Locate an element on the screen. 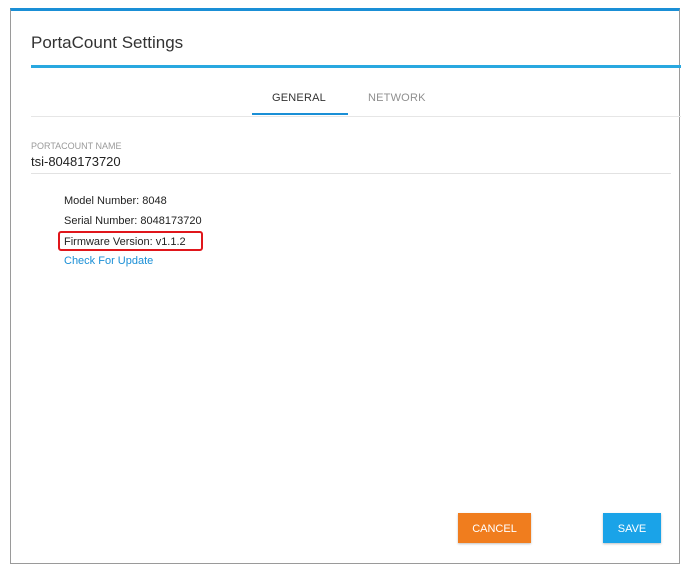  model-number: Model Number: 8048 is located at coordinates (115, 201).